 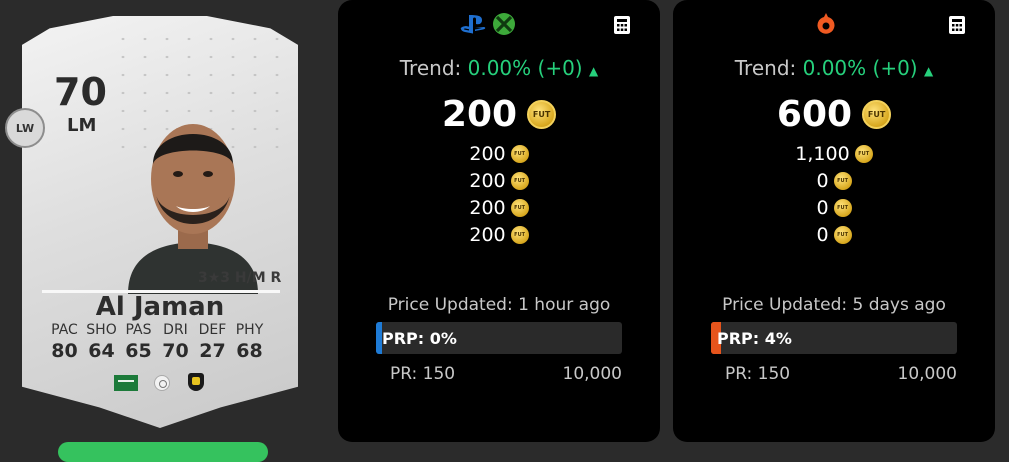 I want to click on stat-label: PAC, so click(x=64, y=330).